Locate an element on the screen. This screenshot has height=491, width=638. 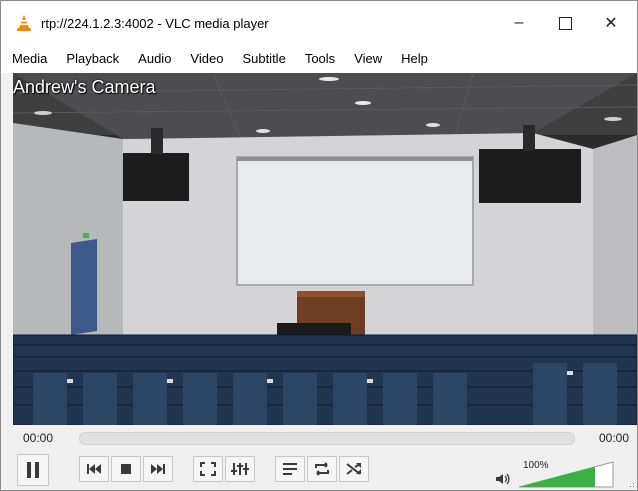
next-button is located at coordinates (158, 469).